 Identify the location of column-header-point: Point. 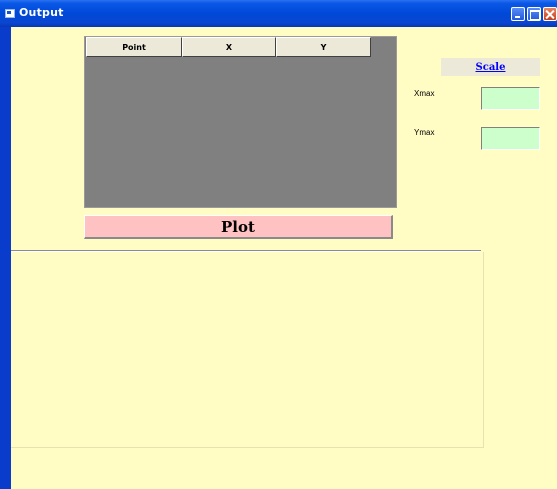
(134, 47).